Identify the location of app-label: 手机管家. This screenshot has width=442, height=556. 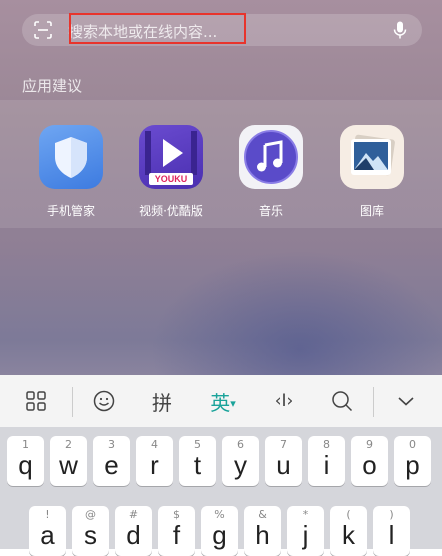
(70, 211).